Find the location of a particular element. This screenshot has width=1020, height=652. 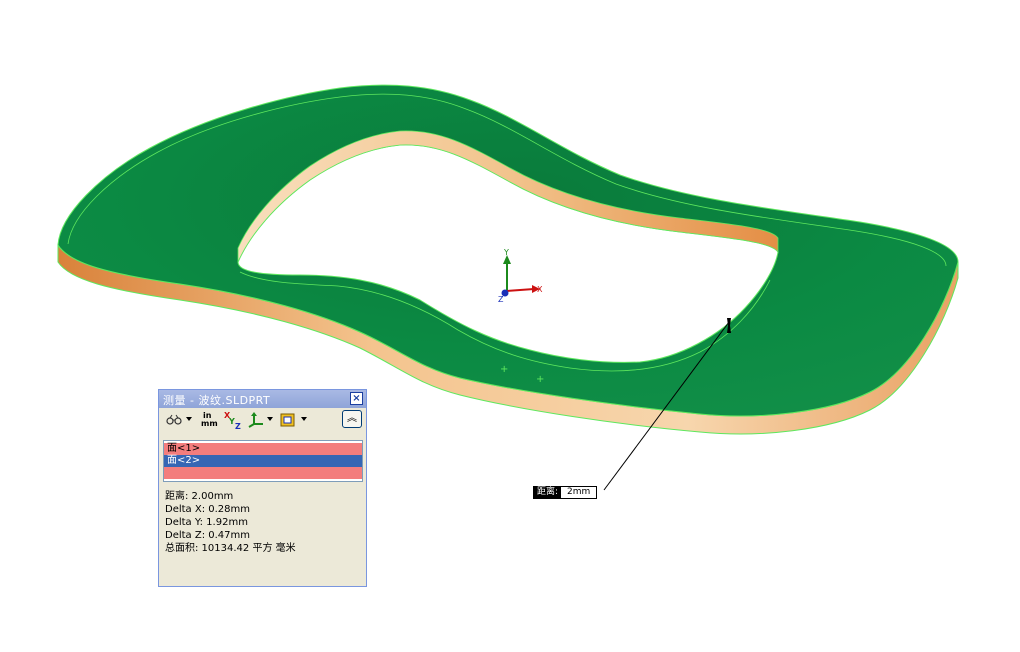

triad-x-label: X is located at coordinates (540, 289).